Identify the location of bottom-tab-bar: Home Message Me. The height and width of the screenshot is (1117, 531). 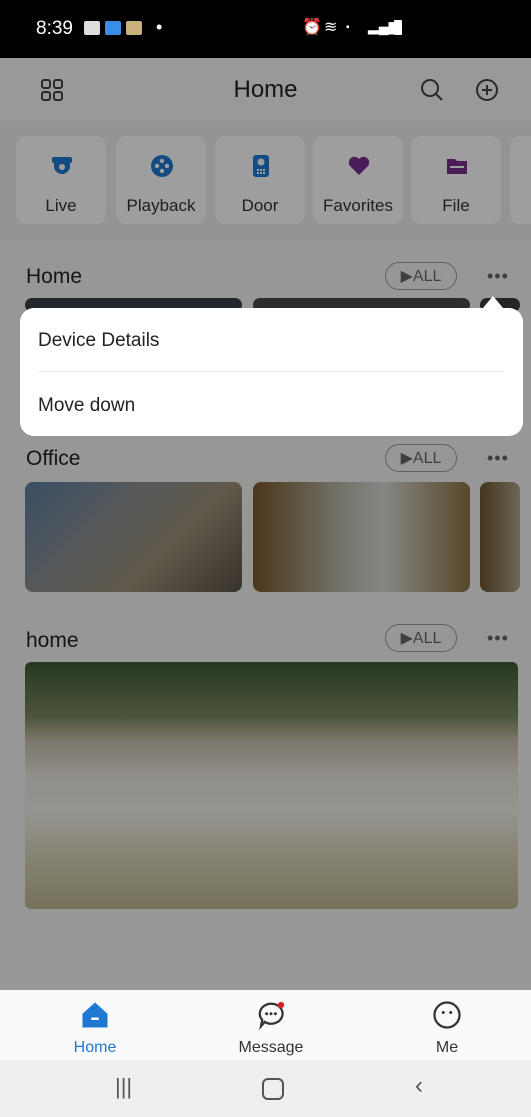
(265, 1025).